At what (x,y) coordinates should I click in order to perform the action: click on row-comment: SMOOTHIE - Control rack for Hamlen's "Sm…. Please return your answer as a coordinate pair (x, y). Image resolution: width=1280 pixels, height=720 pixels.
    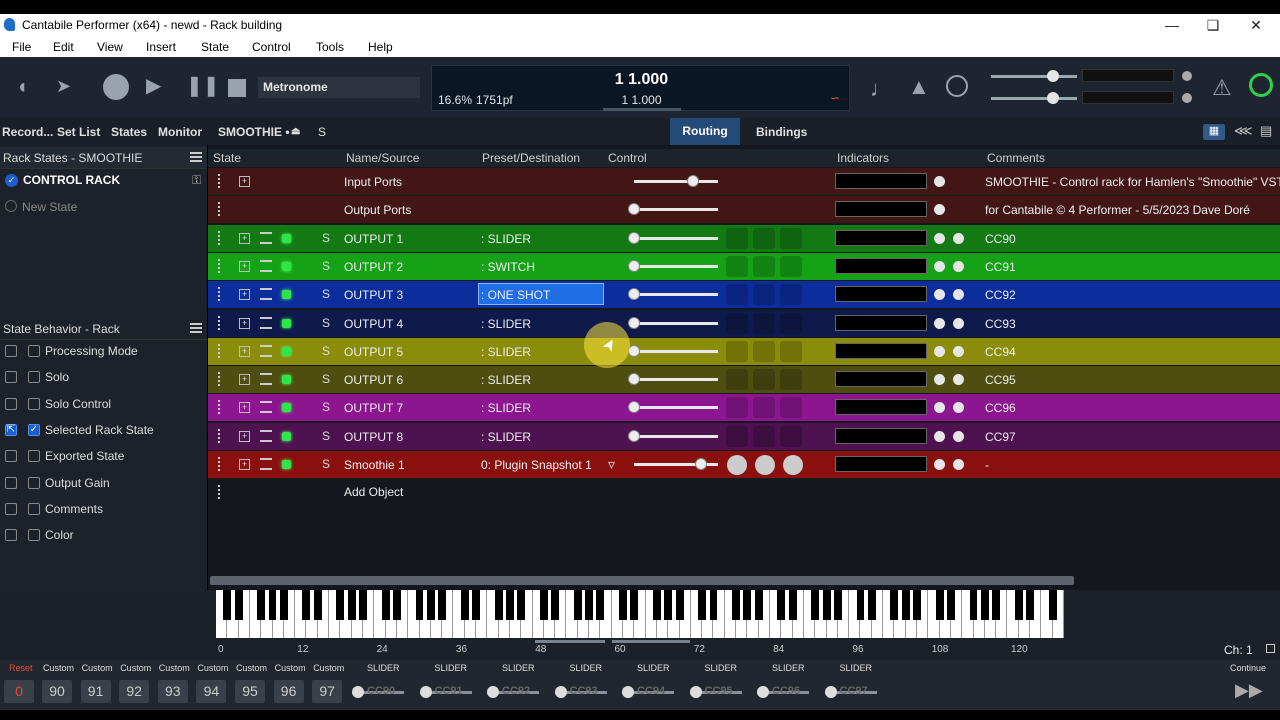
    Looking at the image, I should click on (1132, 182).